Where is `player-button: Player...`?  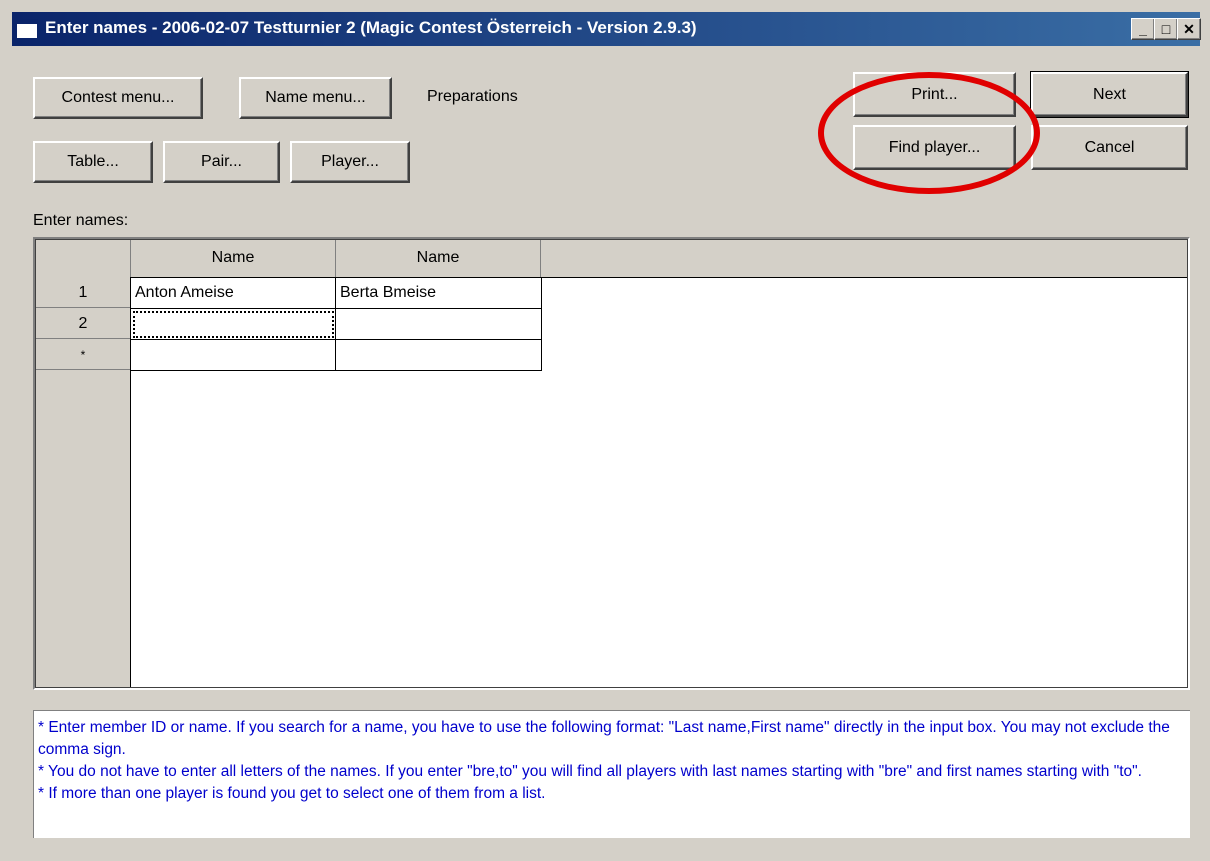 player-button: Player... is located at coordinates (350, 162).